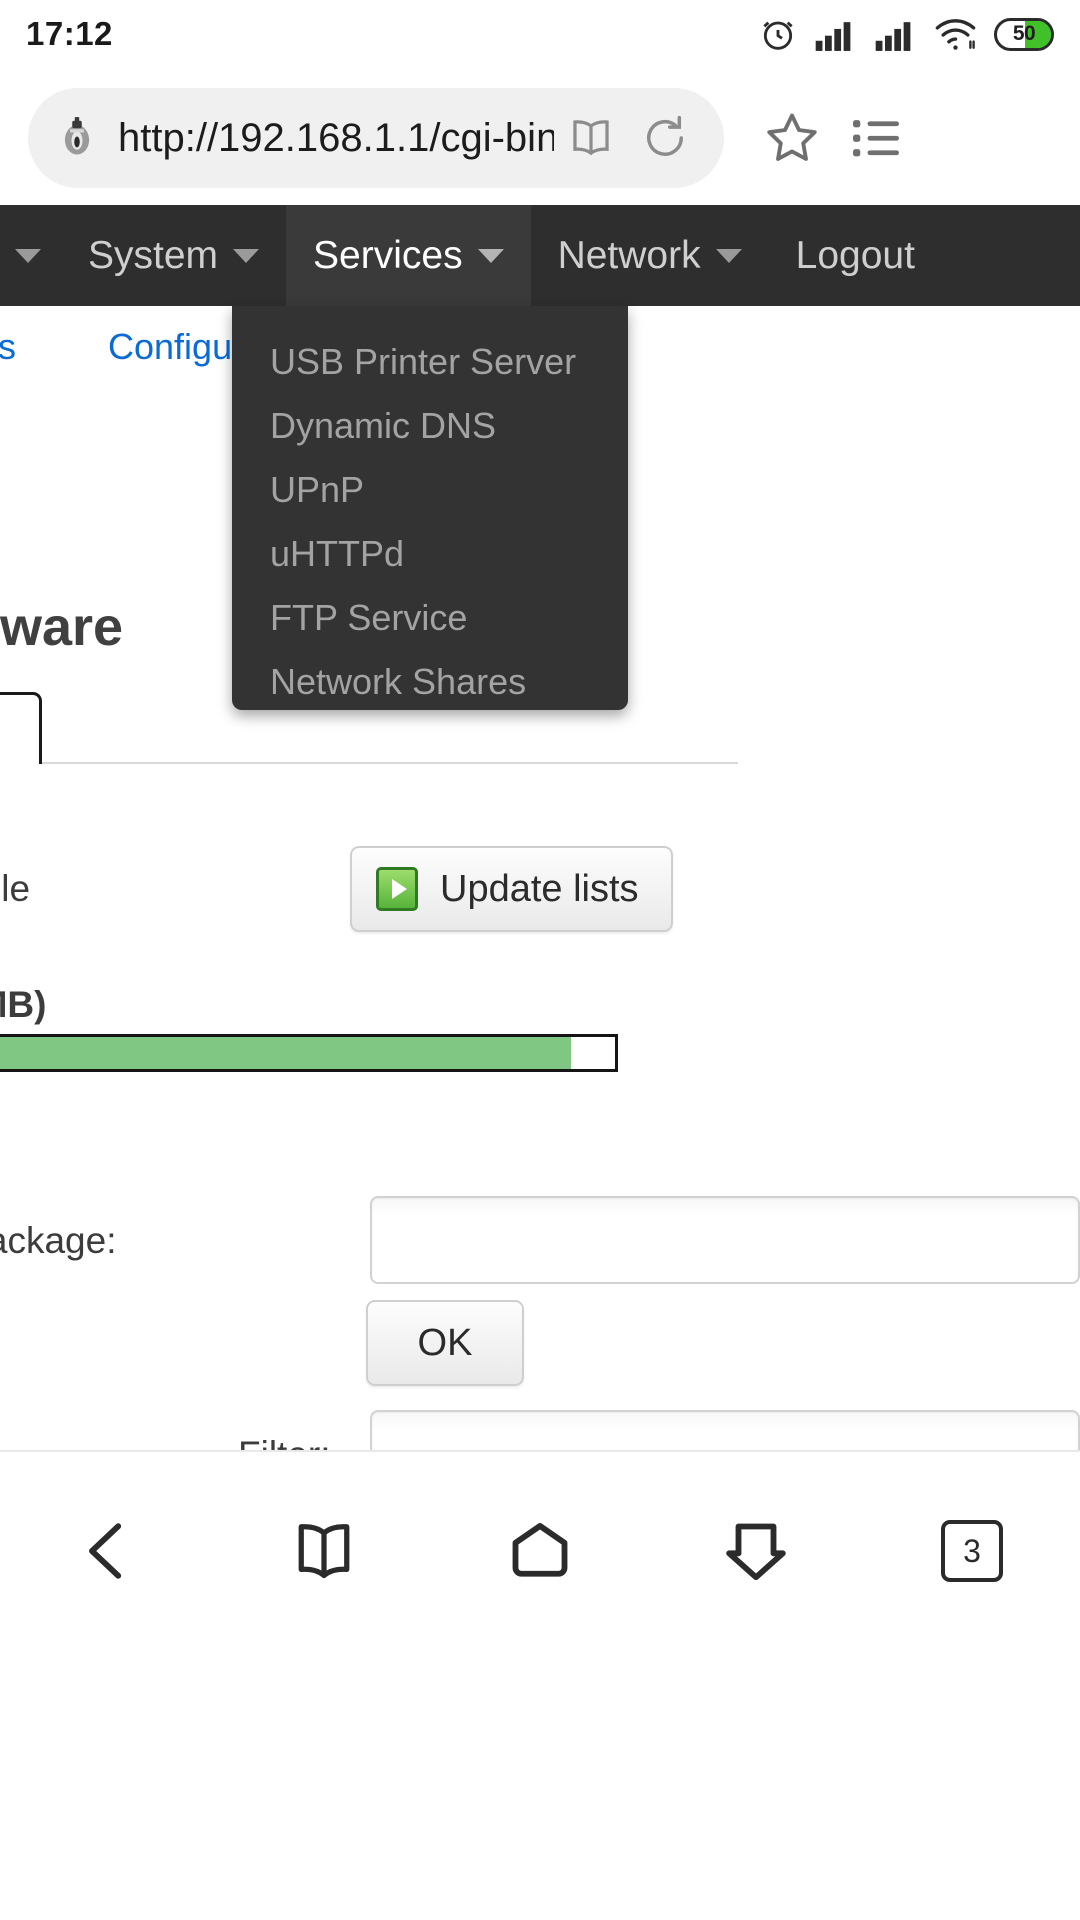  I want to click on nav-item-services-label: Services, so click(388, 255).